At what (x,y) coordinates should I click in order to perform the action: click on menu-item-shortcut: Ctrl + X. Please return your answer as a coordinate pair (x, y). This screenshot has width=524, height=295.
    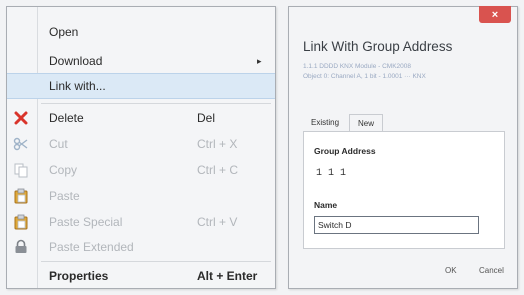
    Looking at the image, I should click on (217, 144).